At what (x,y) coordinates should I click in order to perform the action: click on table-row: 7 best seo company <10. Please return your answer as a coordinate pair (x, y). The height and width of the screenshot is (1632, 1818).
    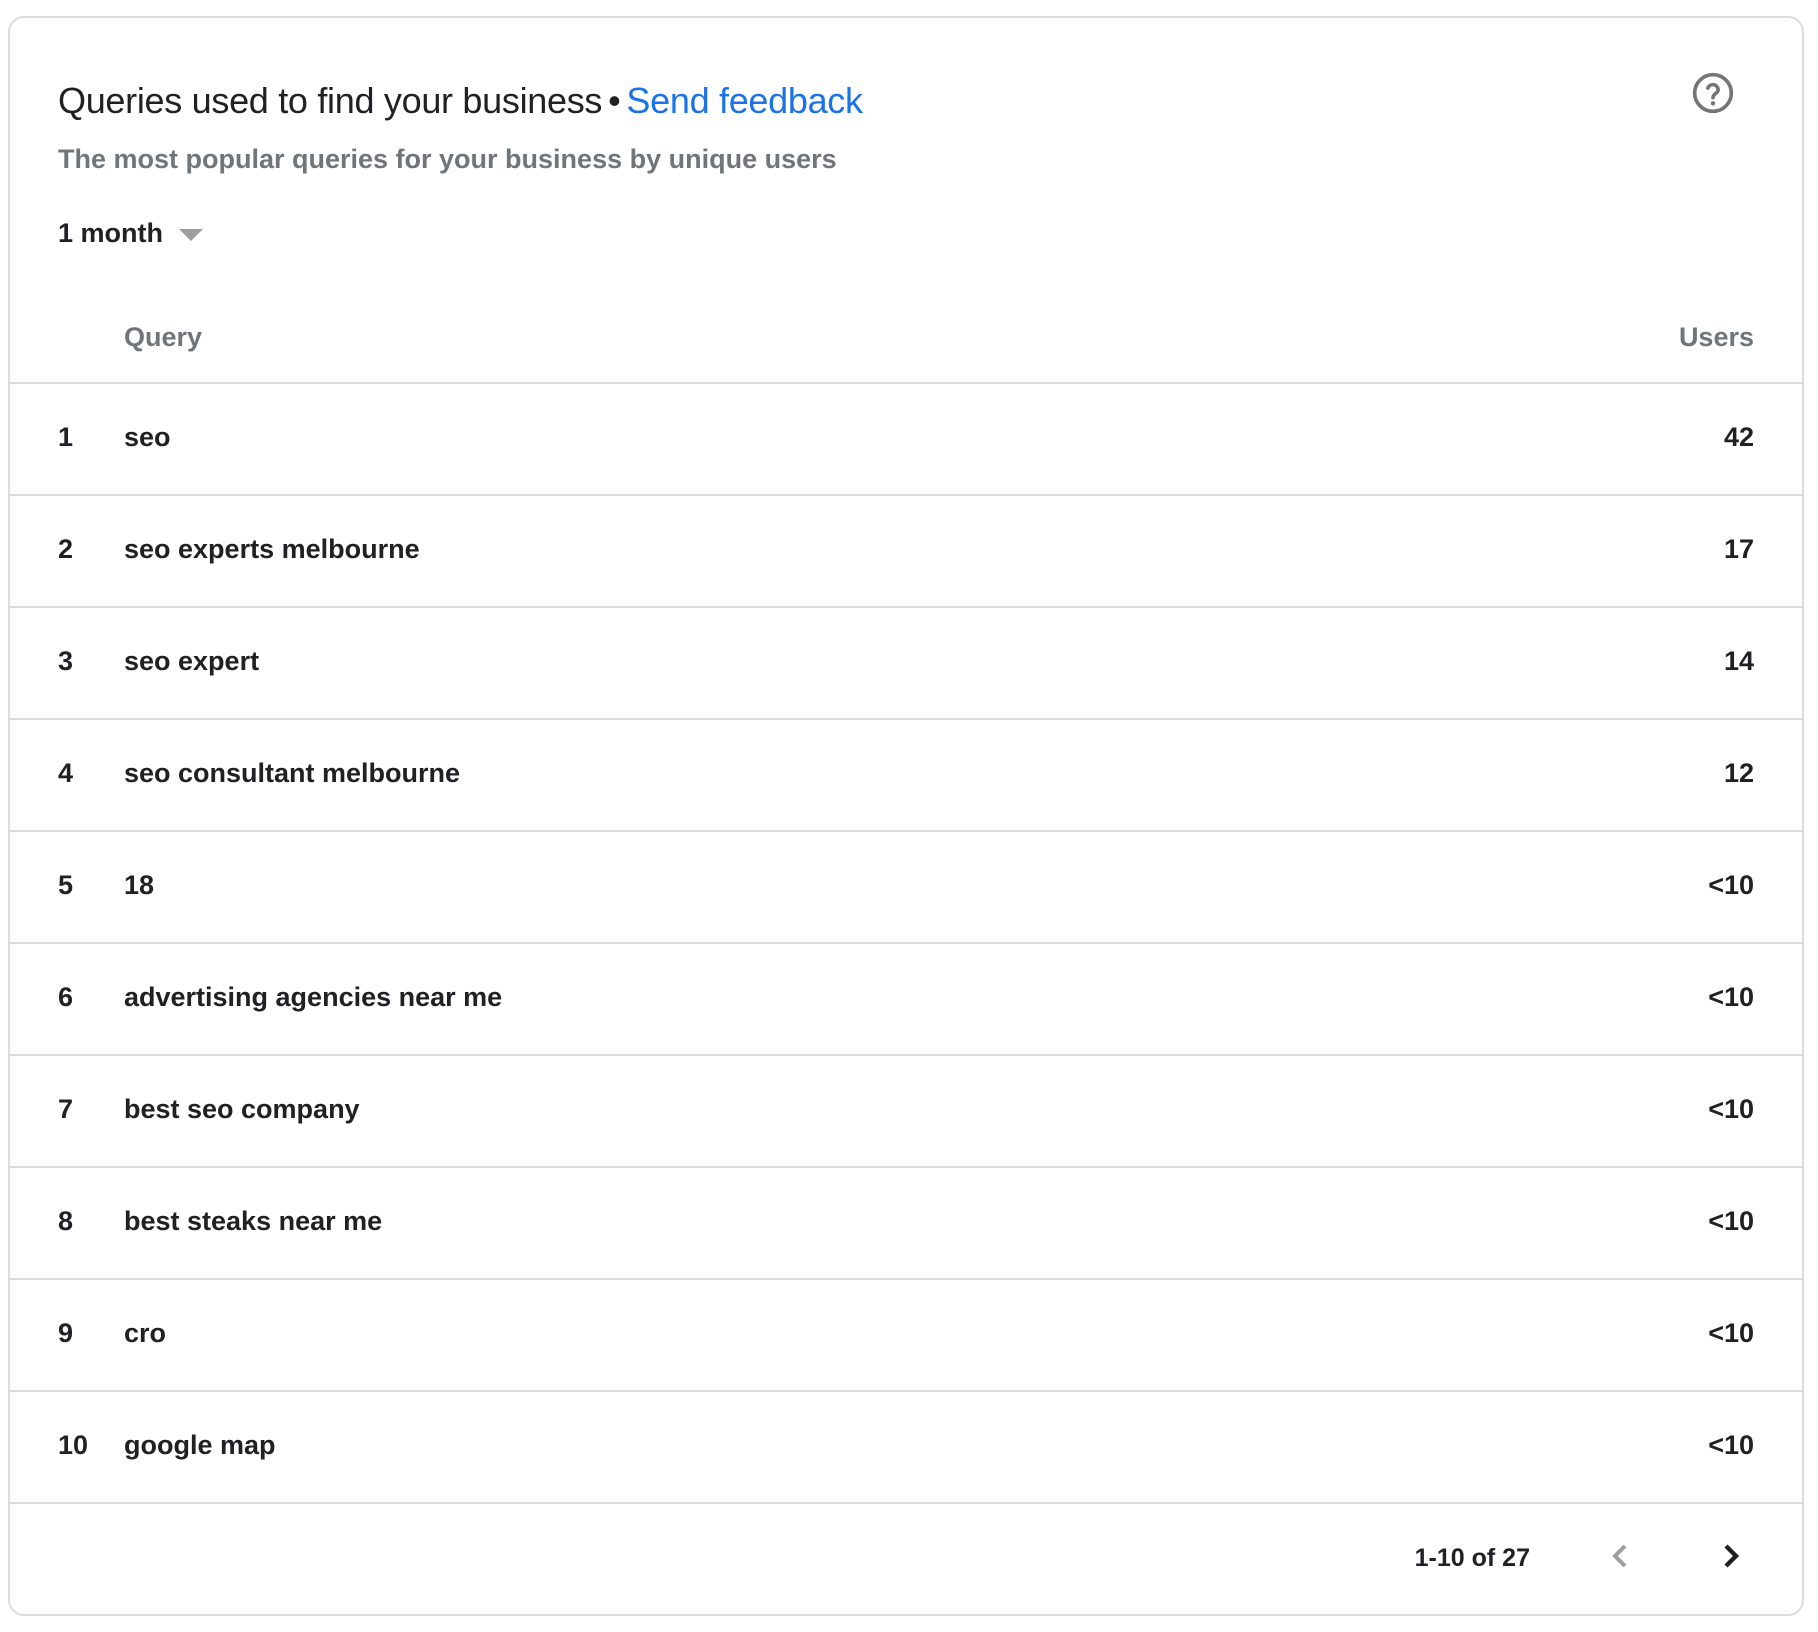
    Looking at the image, I should click on (906, 1112).